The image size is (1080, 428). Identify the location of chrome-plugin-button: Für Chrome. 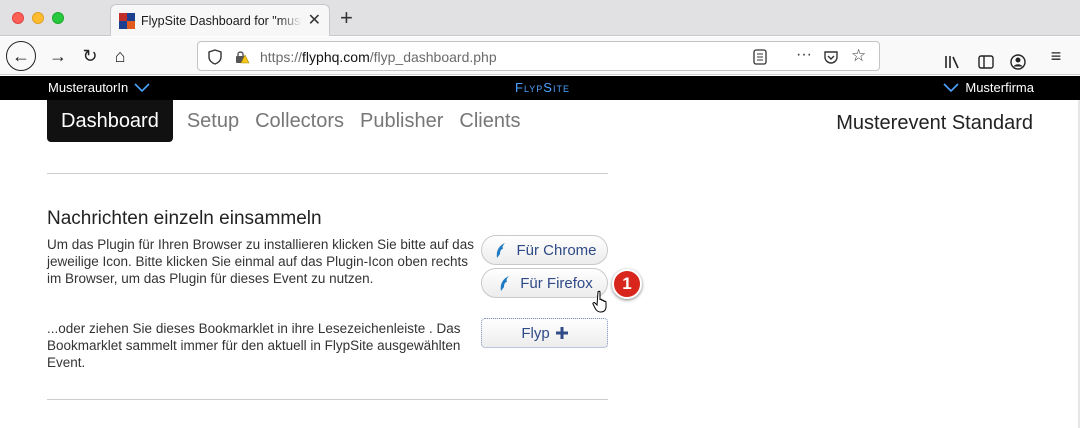
(544, 250).